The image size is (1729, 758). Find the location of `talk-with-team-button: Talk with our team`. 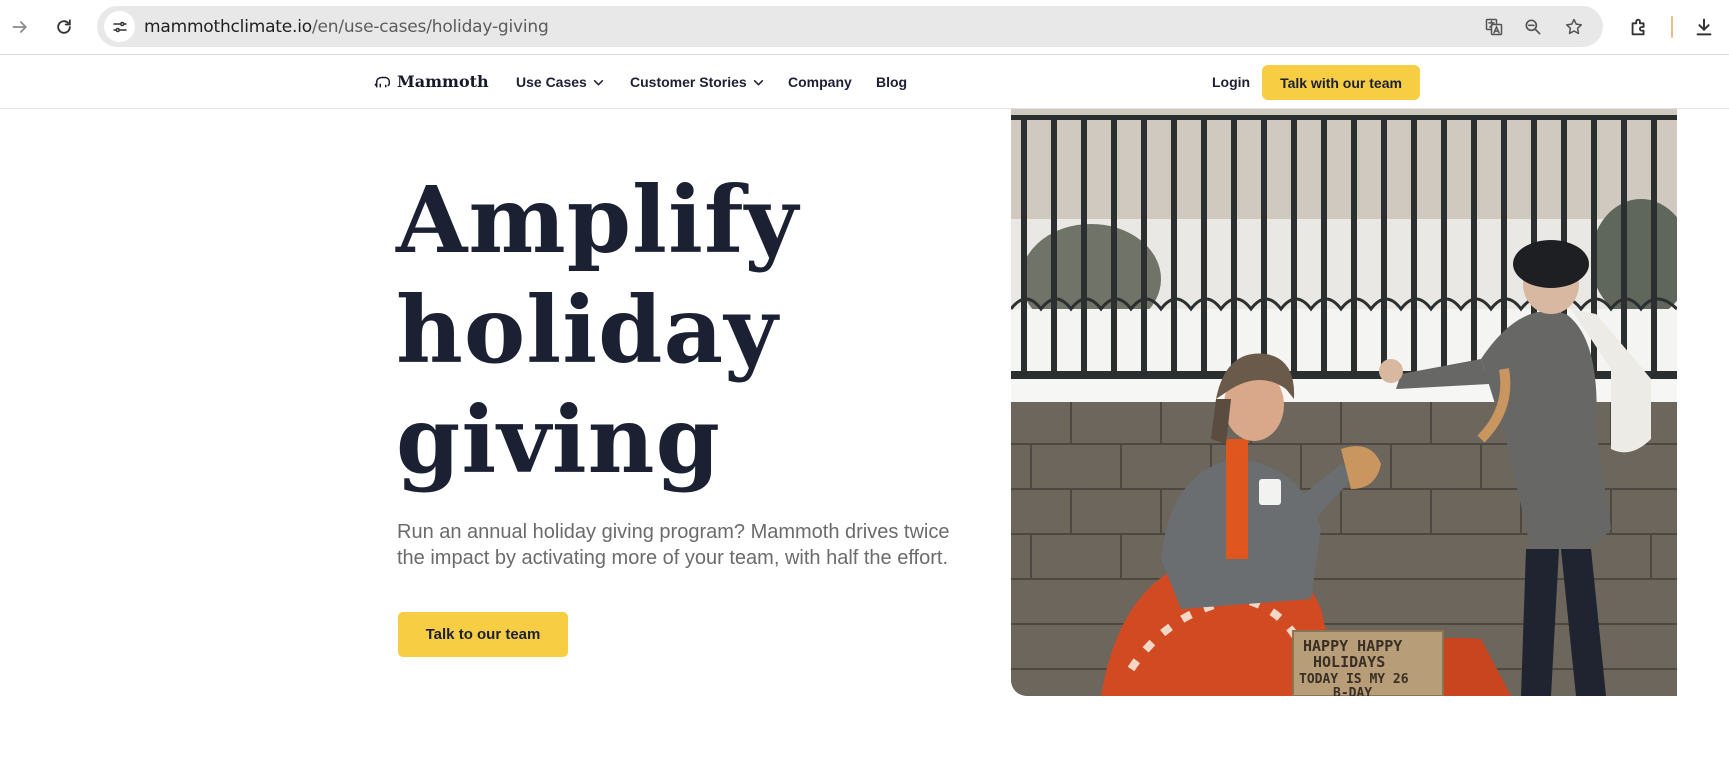

talk-with-team-button: Talk with our team is located at coordinates (1341, 82).